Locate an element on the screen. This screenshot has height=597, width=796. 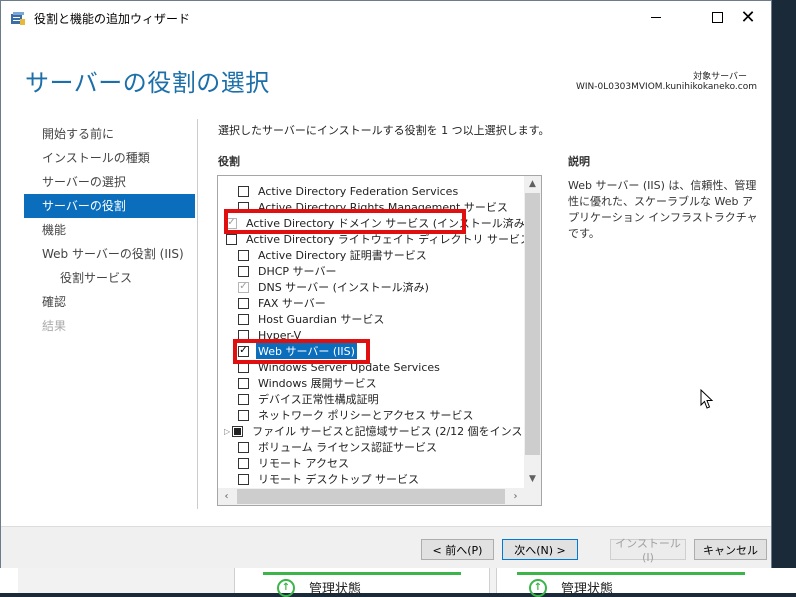
roles-heading: 役割 is located at coordinates (229, 161).